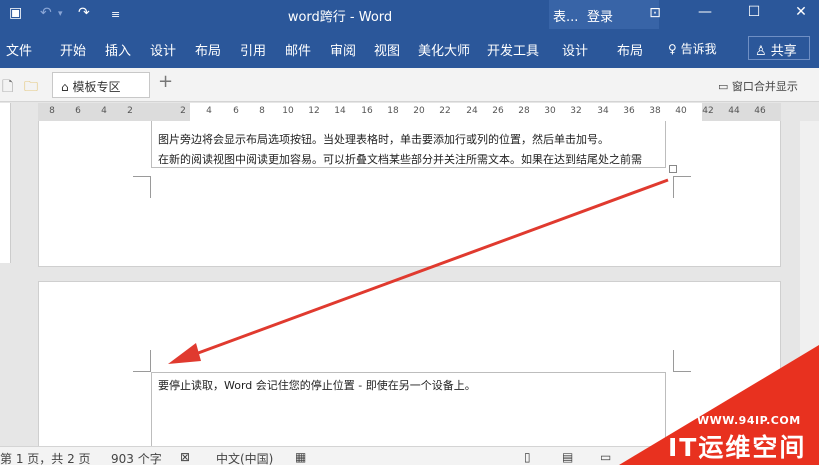 The image size is (819, 465). Describe the element at coordinates (45, 457) in the screenshot. I see `page-count: 第 1 页，共 2 页` at that location.